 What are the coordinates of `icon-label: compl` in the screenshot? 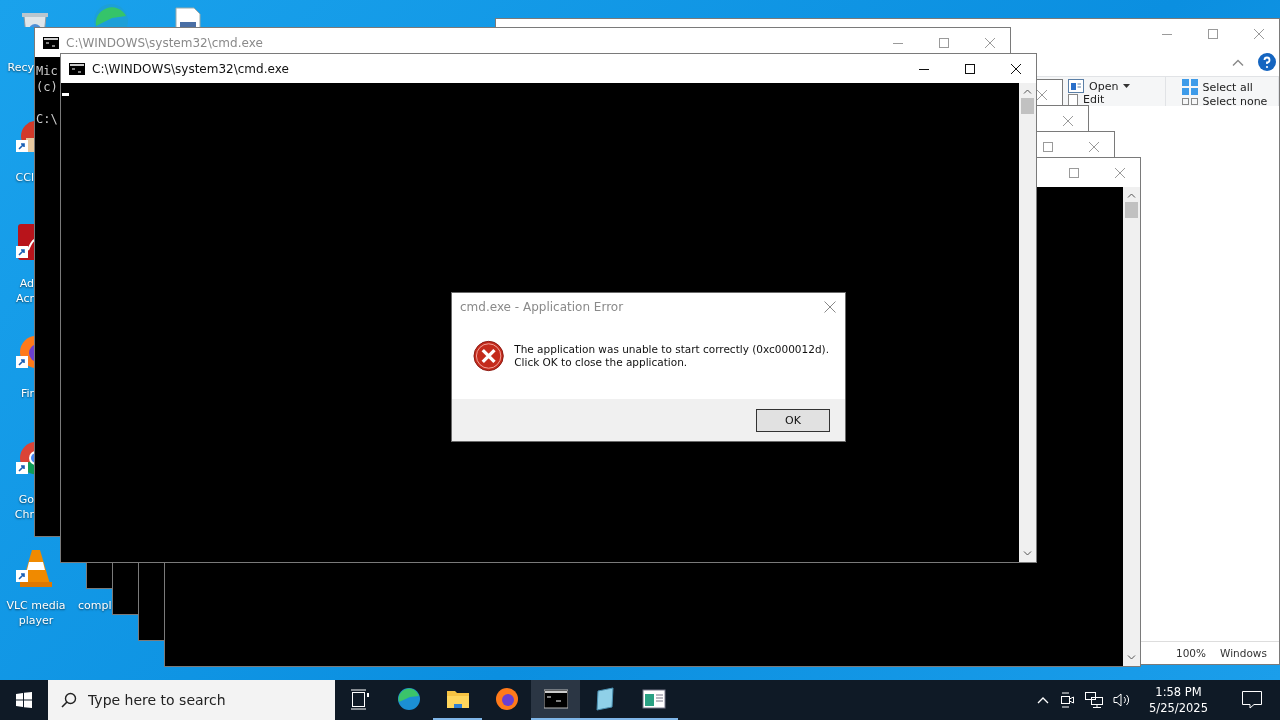 It's located at (95, 605).